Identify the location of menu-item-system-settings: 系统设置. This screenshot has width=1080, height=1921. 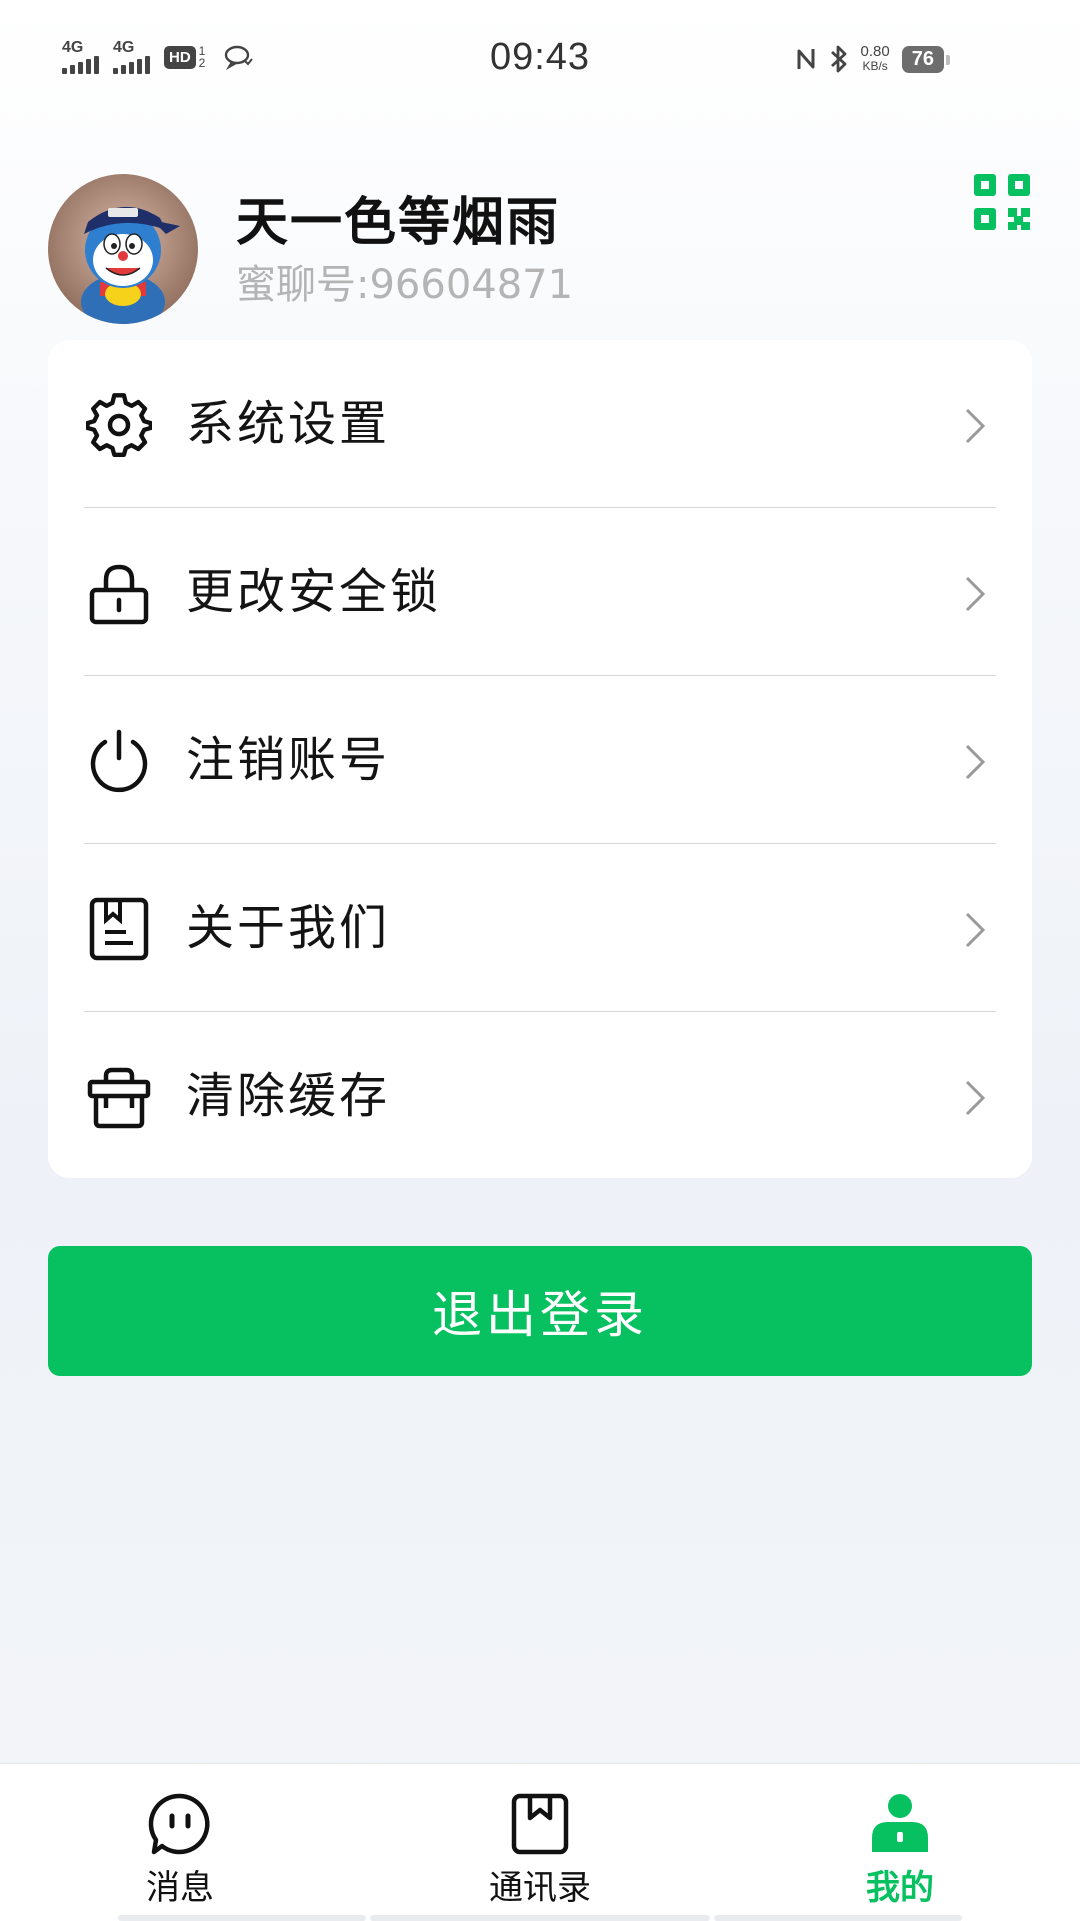
(540, 424).